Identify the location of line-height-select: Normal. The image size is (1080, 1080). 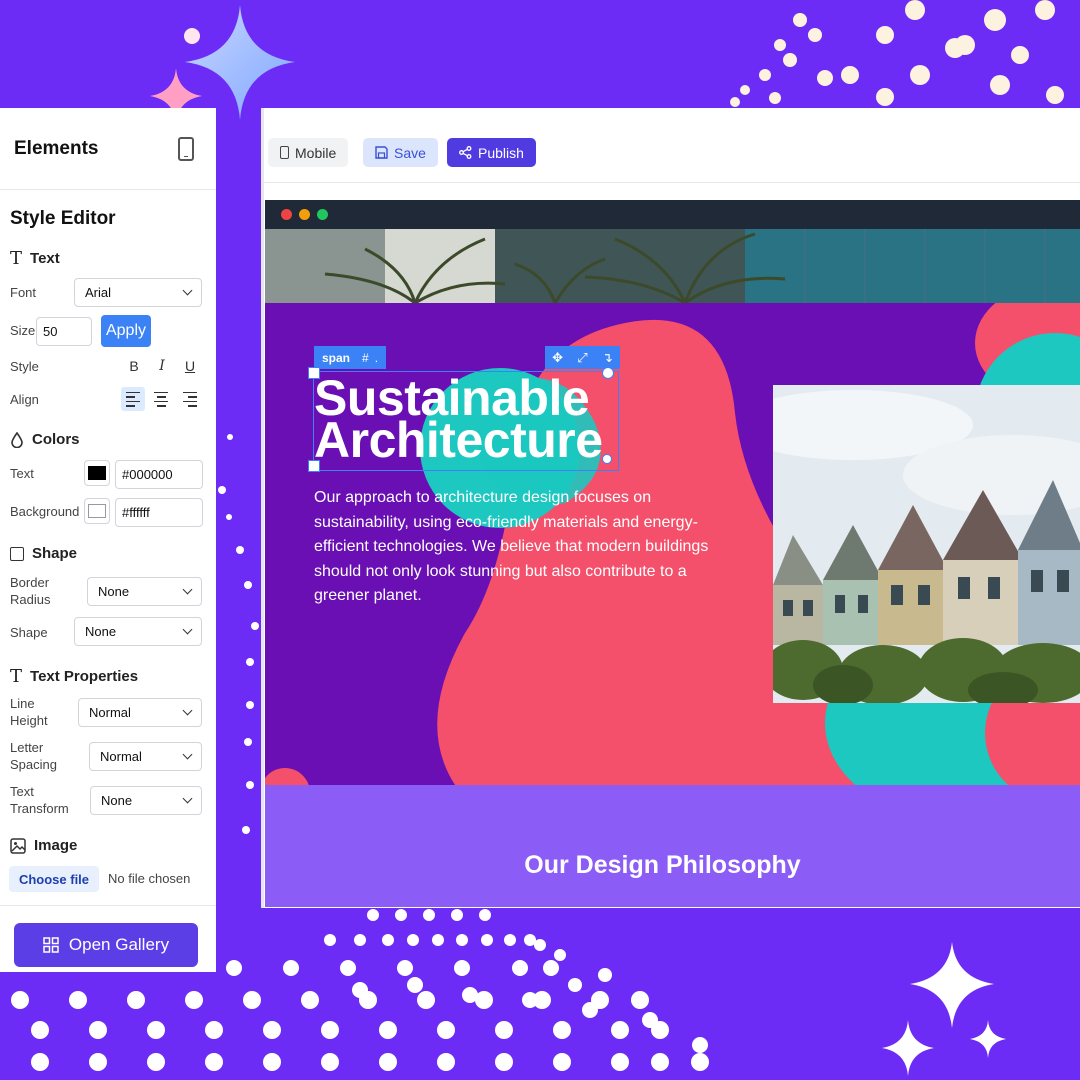
(140, 712).